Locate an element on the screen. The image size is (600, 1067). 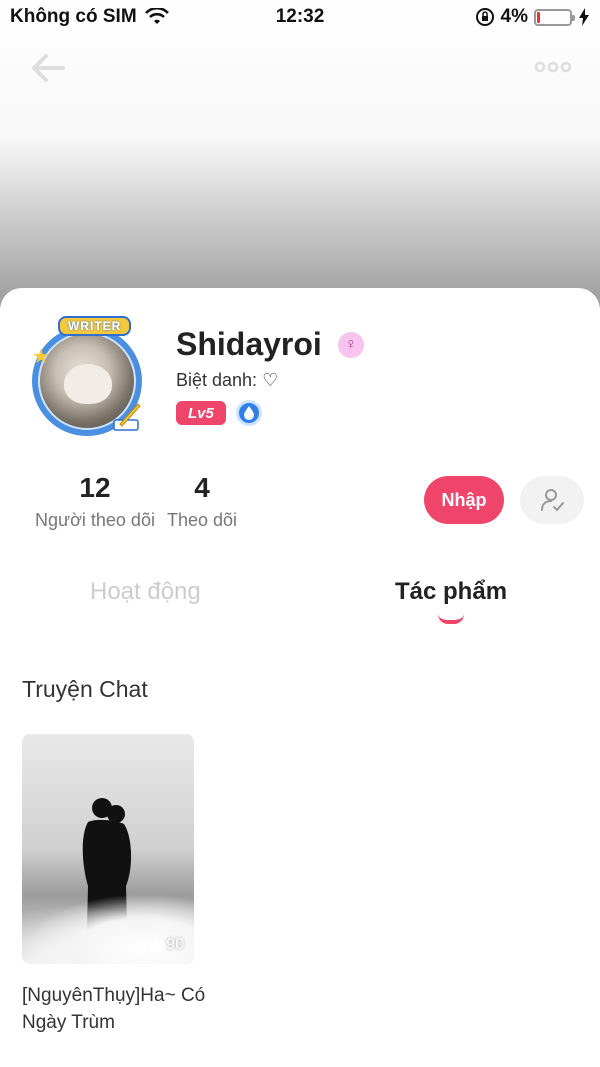
more-button is located at coordinates (553, 67).